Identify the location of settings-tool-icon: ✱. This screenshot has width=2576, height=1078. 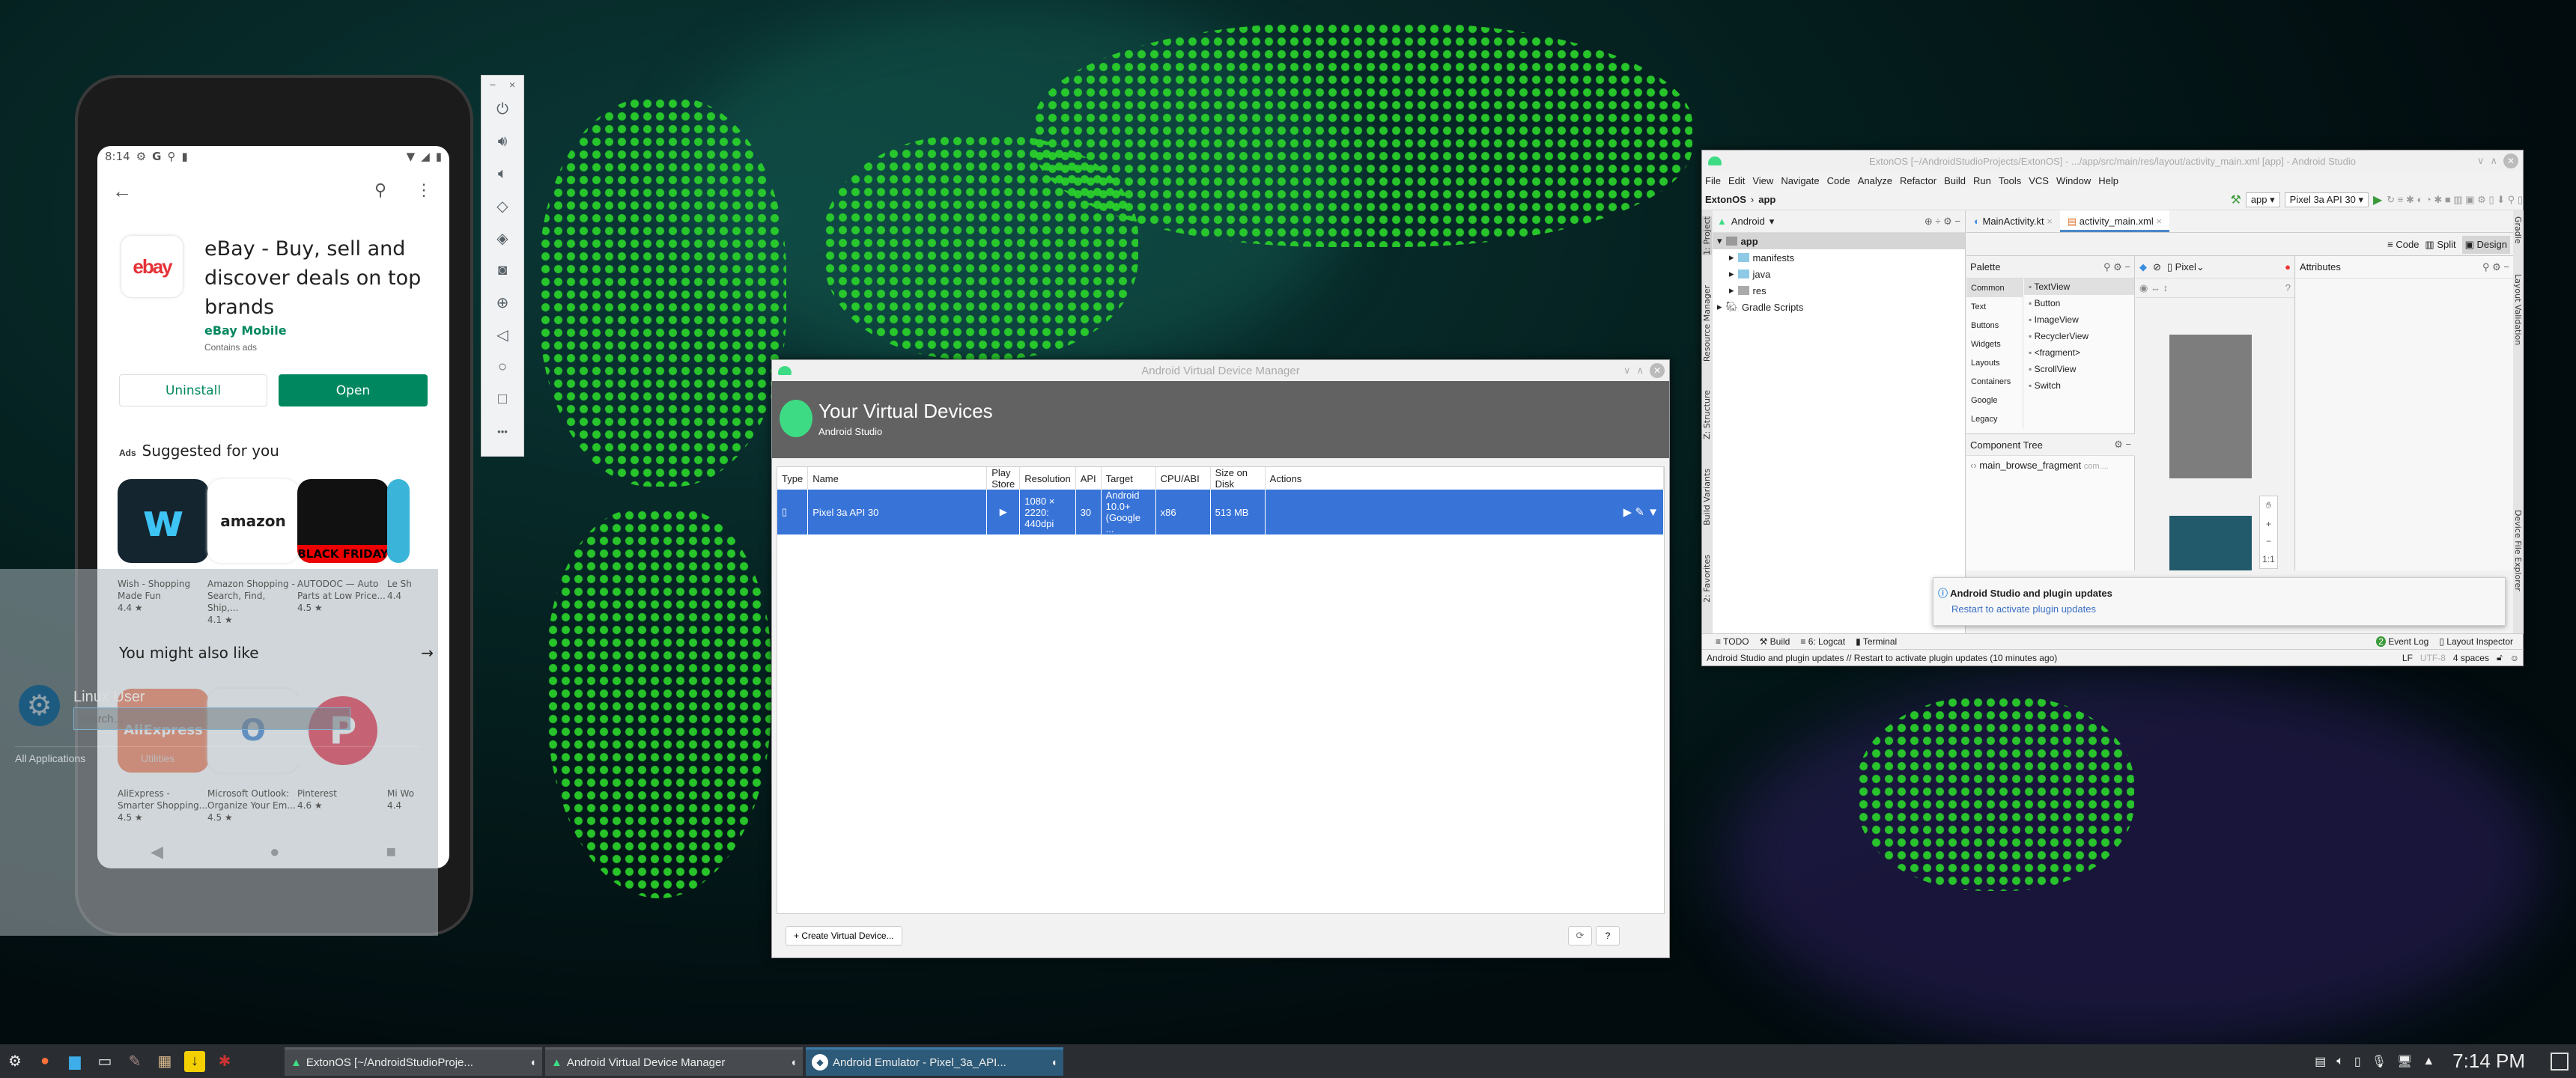
(224, 1061).